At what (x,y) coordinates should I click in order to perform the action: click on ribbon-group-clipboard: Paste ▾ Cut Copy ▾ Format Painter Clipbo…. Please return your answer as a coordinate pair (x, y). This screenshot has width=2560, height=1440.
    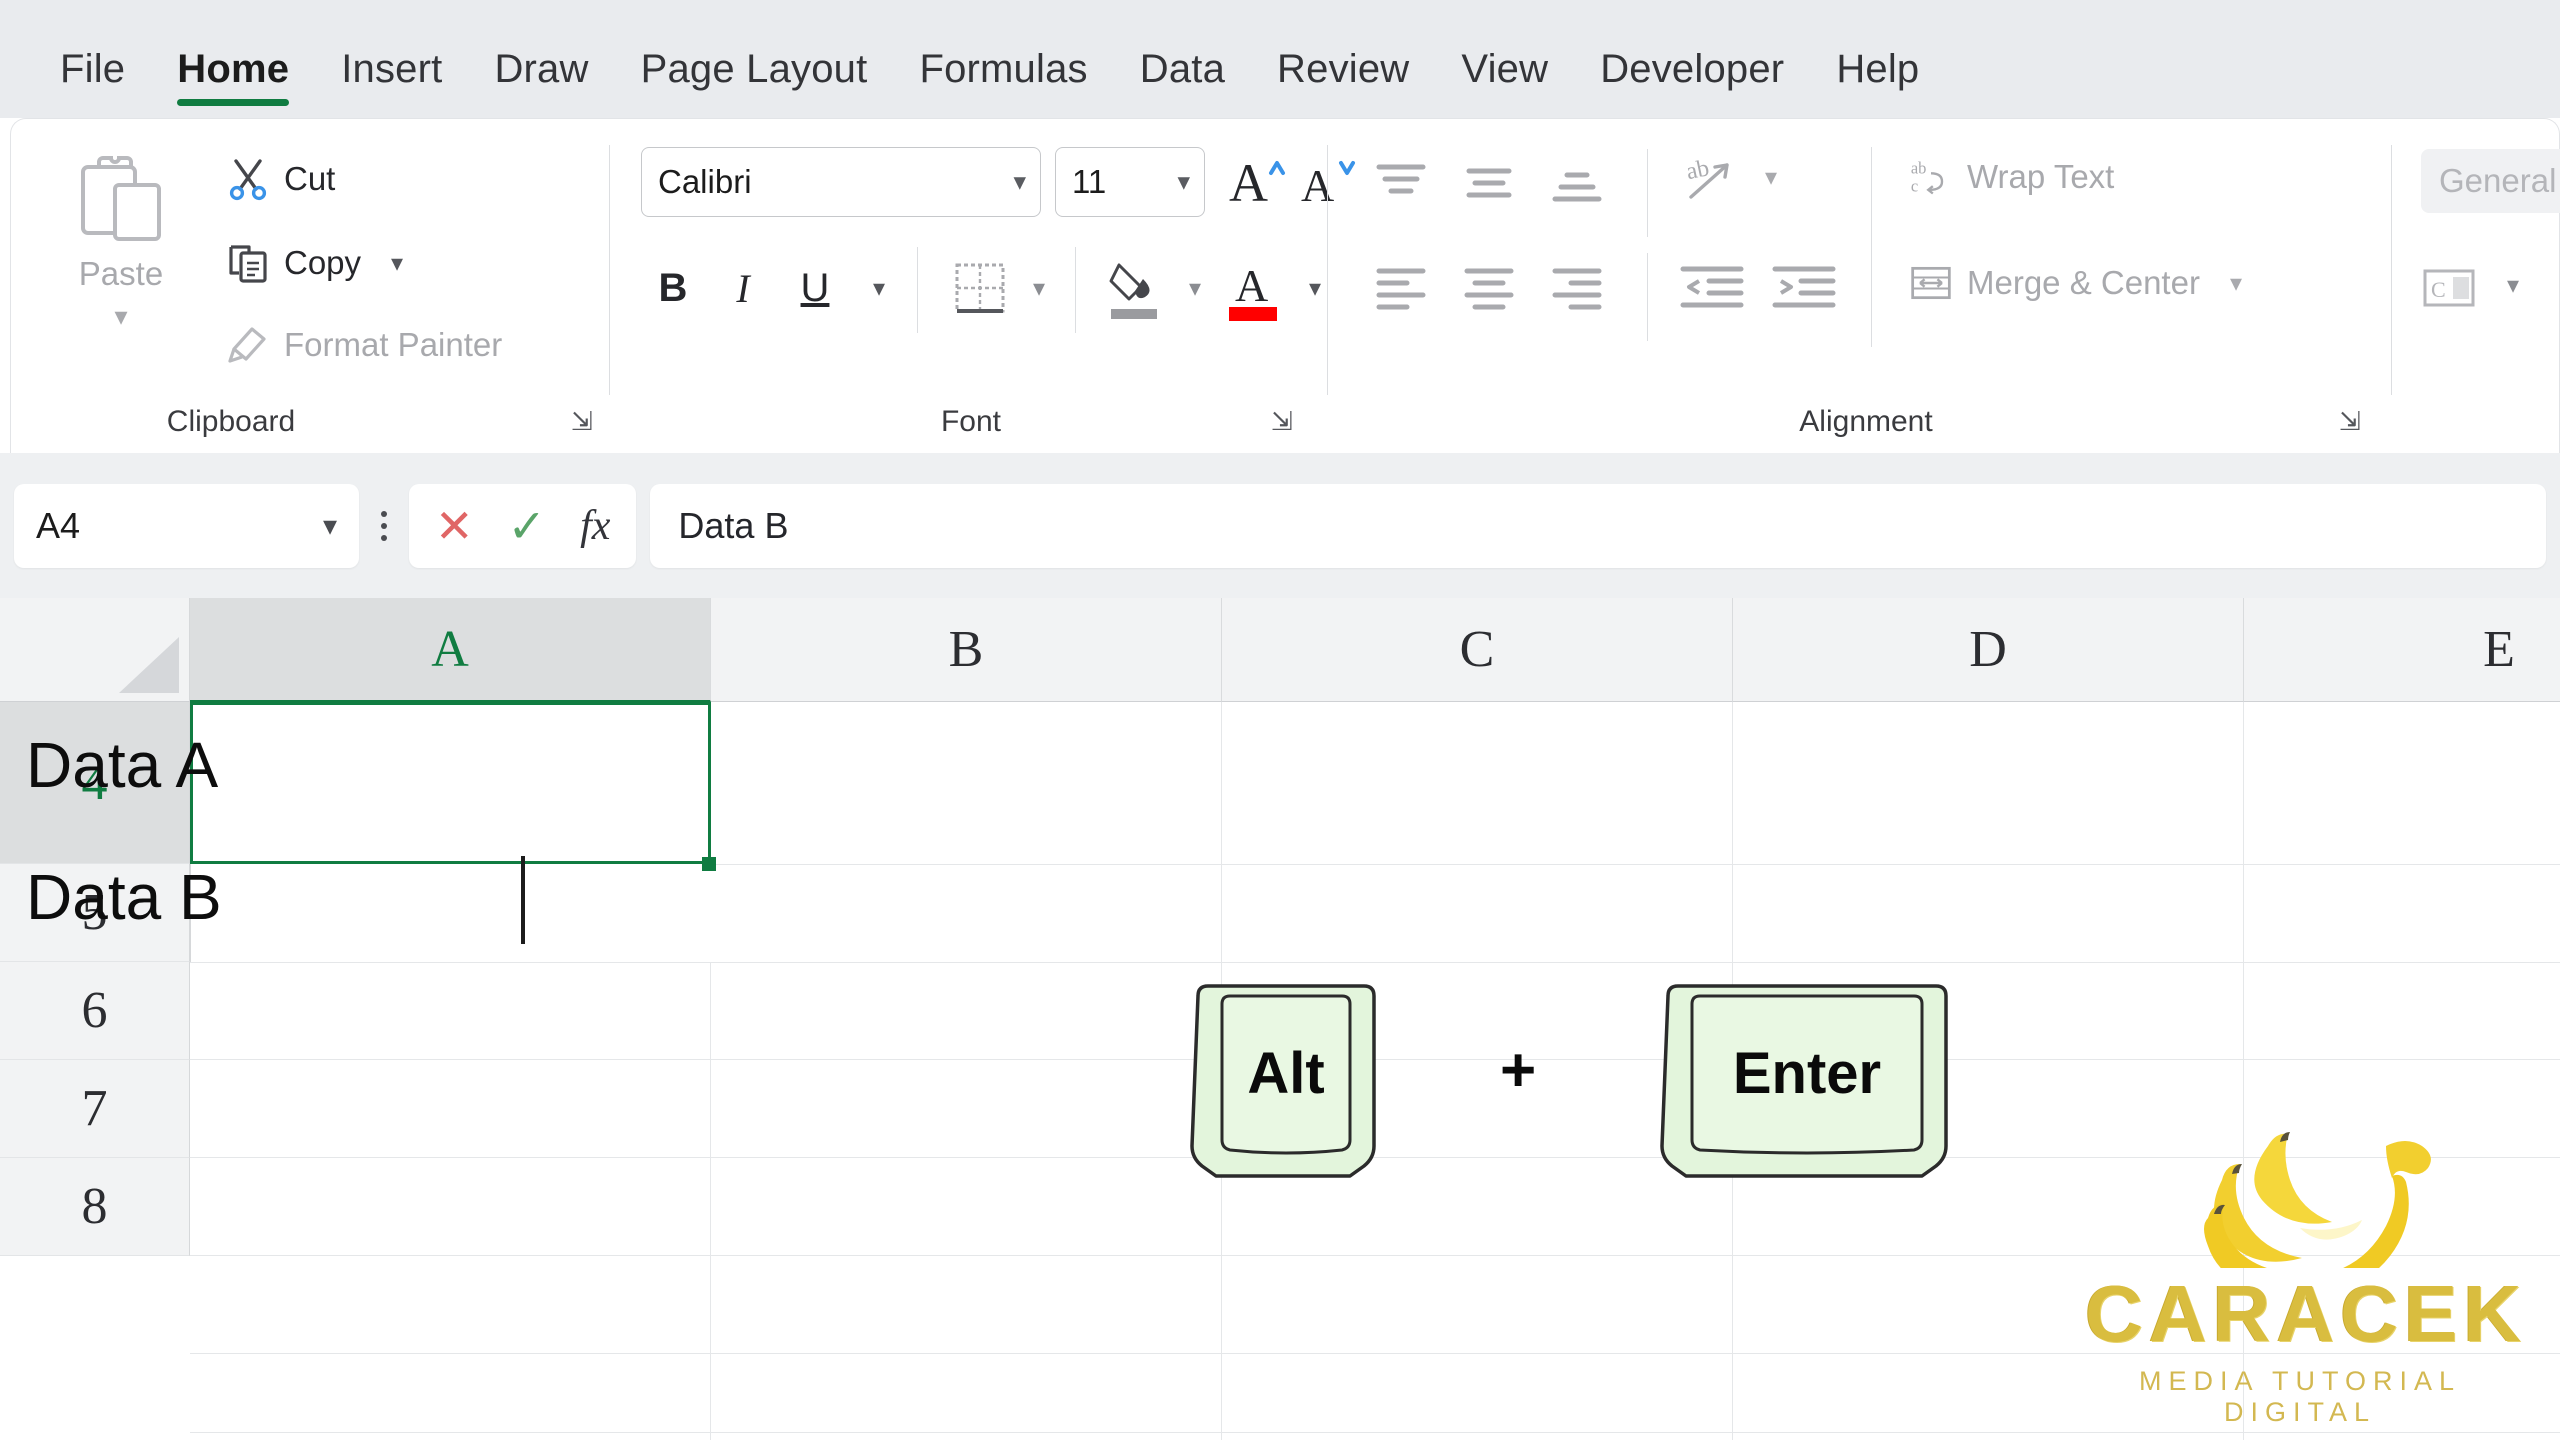
    Looking at the image, I should click on (311, 286).